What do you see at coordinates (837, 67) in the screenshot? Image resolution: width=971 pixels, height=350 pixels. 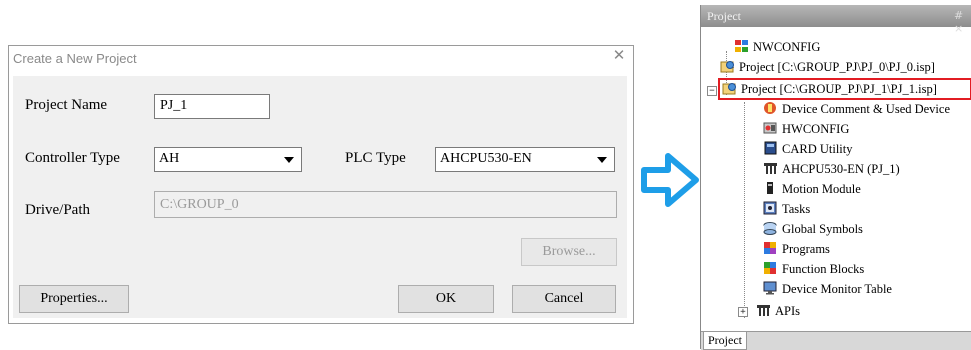 I see `tree-item-label: Project [C:\GROUP_PJ\PJ_0\PJ_0.isp]` at bounding box center [837, 67].